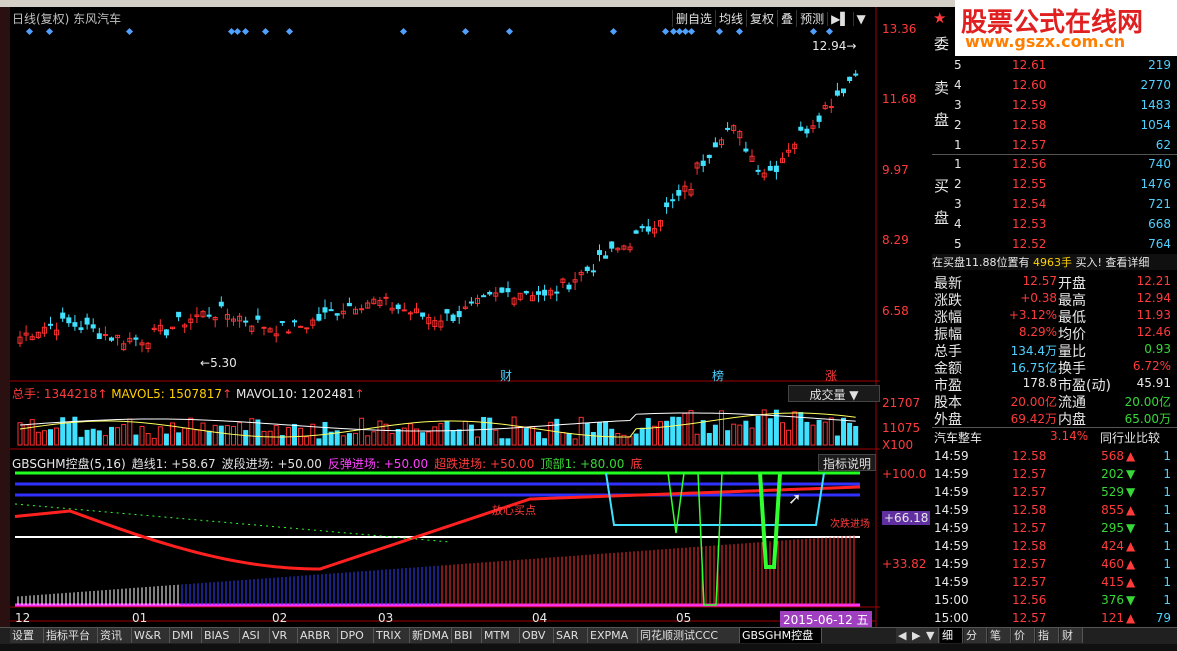  What do you see at coordinates (839, 19) in the screenshot?
I see `expand-icon: ▶▌` at bounding box center [839, 19].